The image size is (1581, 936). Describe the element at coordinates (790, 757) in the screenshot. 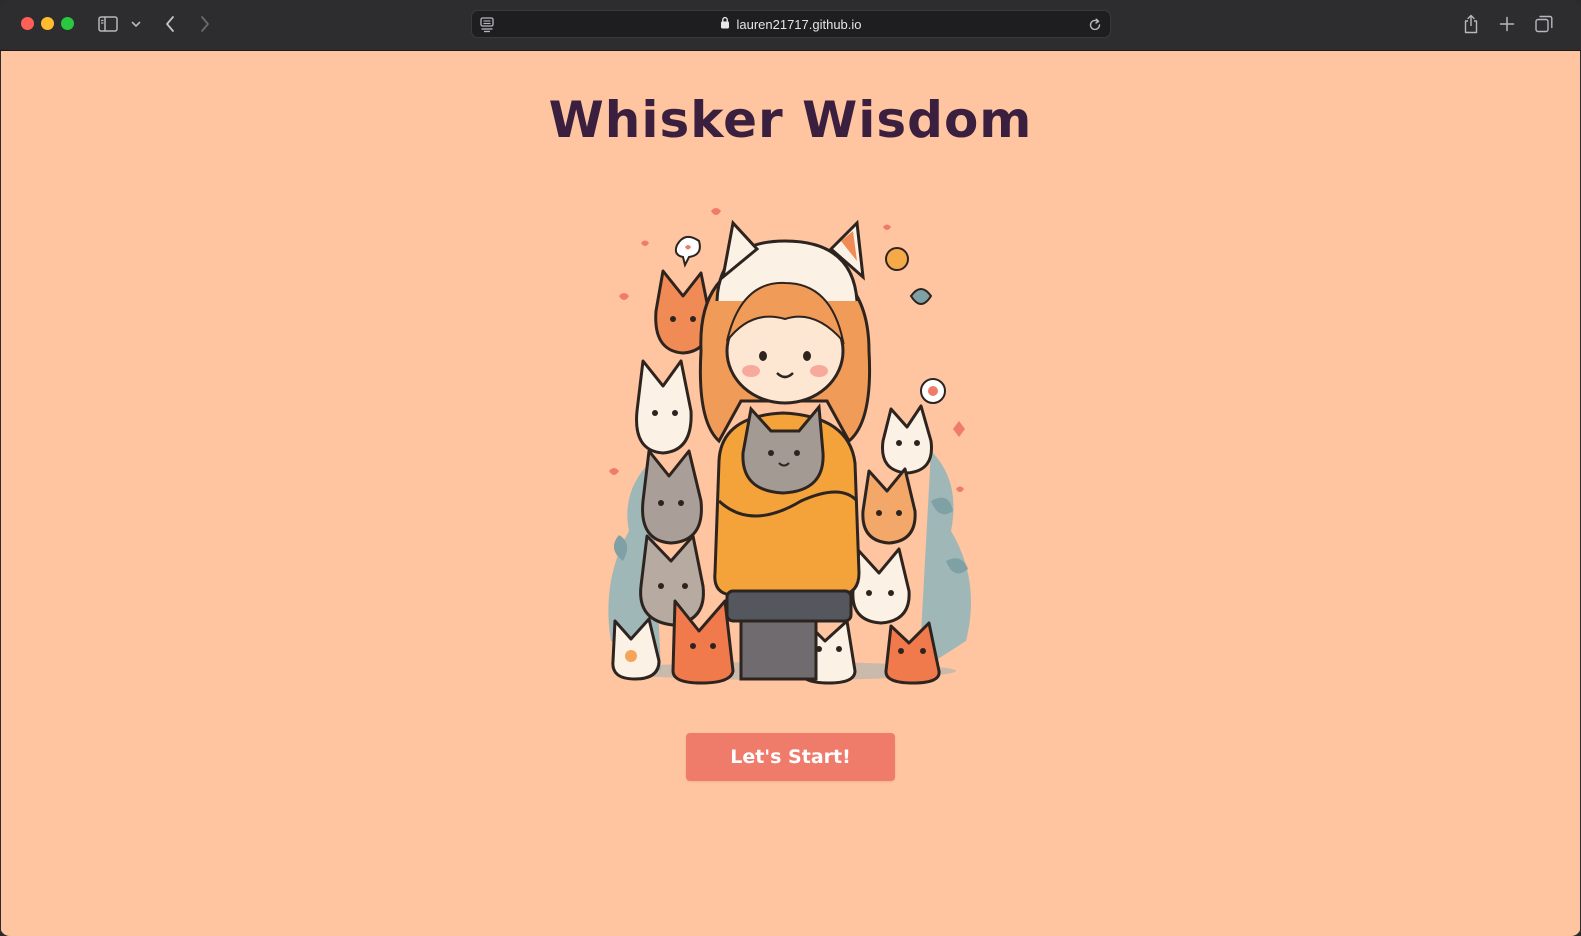

I see `start-button: Let's Start!` at that location.